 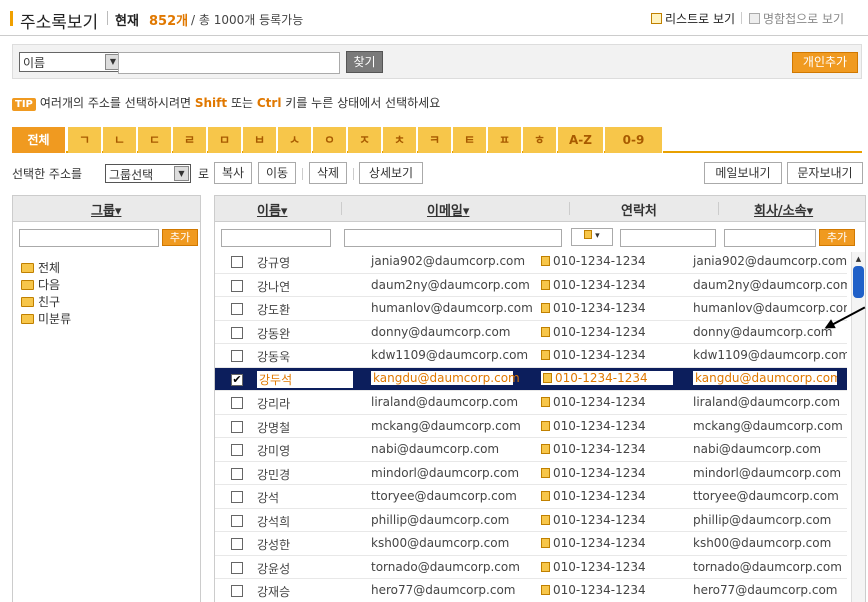 What do you see at coordinates (858, 427) in the screenshot?
I see `scrollbar: ▲` at bounding box center [858, 427].